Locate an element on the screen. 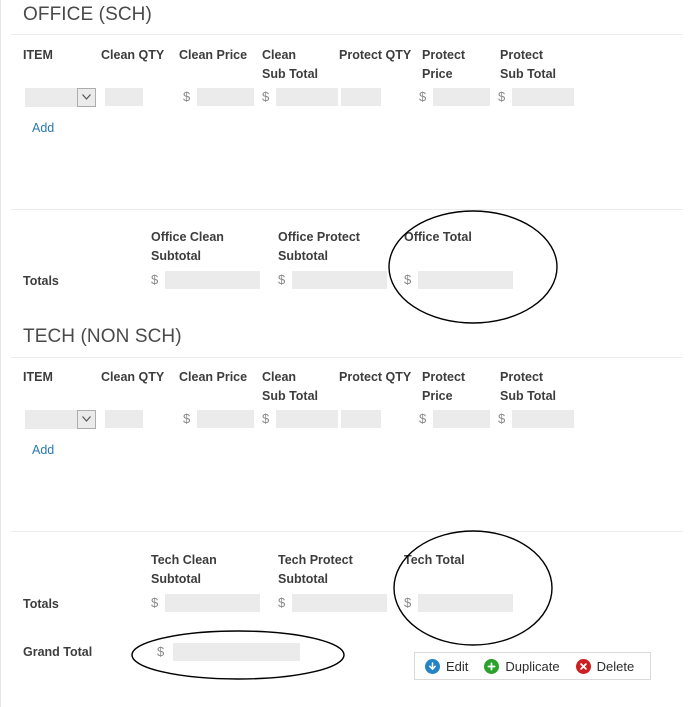 Image resolution: width=694 pixels, height=707 pixels. add-row-link-office: Add is located at coordinates (43, 128).